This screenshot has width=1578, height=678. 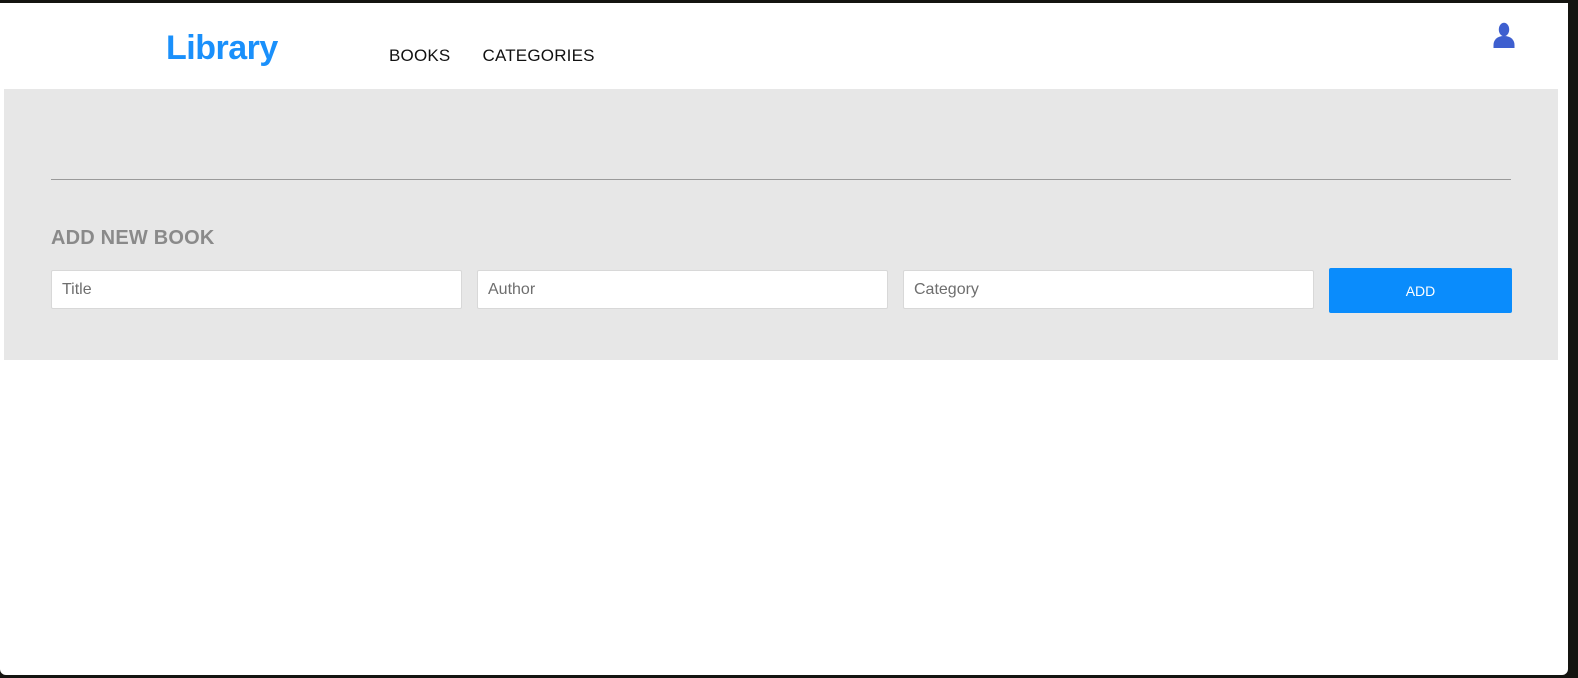 I want to click on title-input, so click(x=256, y=289).